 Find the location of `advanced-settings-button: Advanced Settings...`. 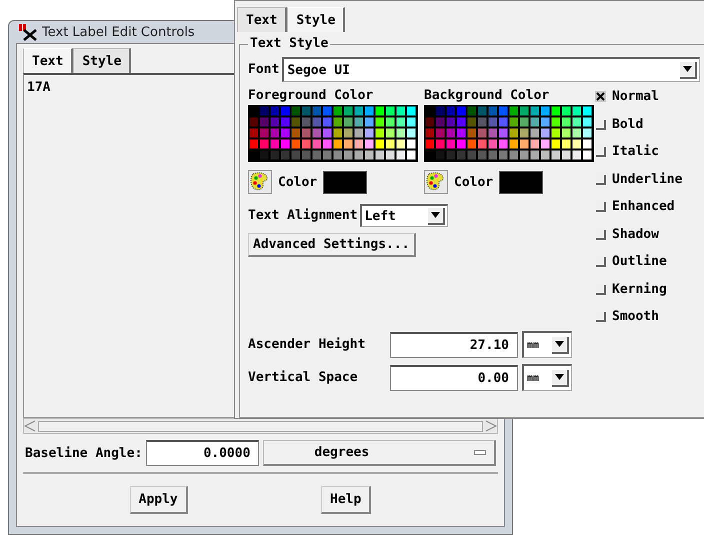

advanced-settings-button: Advanced Settings... is located at coordinates (332, 245).